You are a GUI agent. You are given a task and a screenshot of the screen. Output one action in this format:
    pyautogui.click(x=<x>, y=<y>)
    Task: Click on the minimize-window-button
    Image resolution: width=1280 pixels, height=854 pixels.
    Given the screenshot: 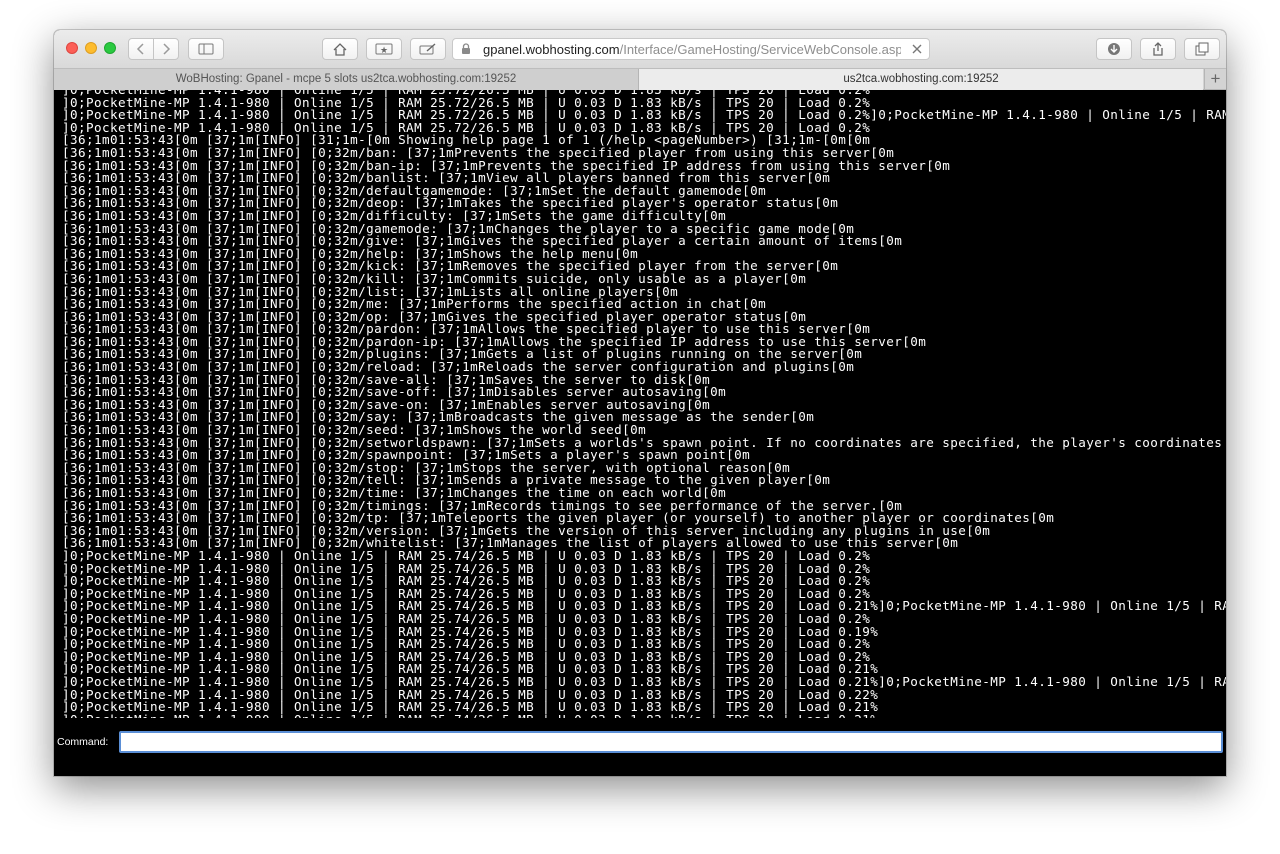 What is the action you would take?
    pyautogui.click(x=91, y=48)
    